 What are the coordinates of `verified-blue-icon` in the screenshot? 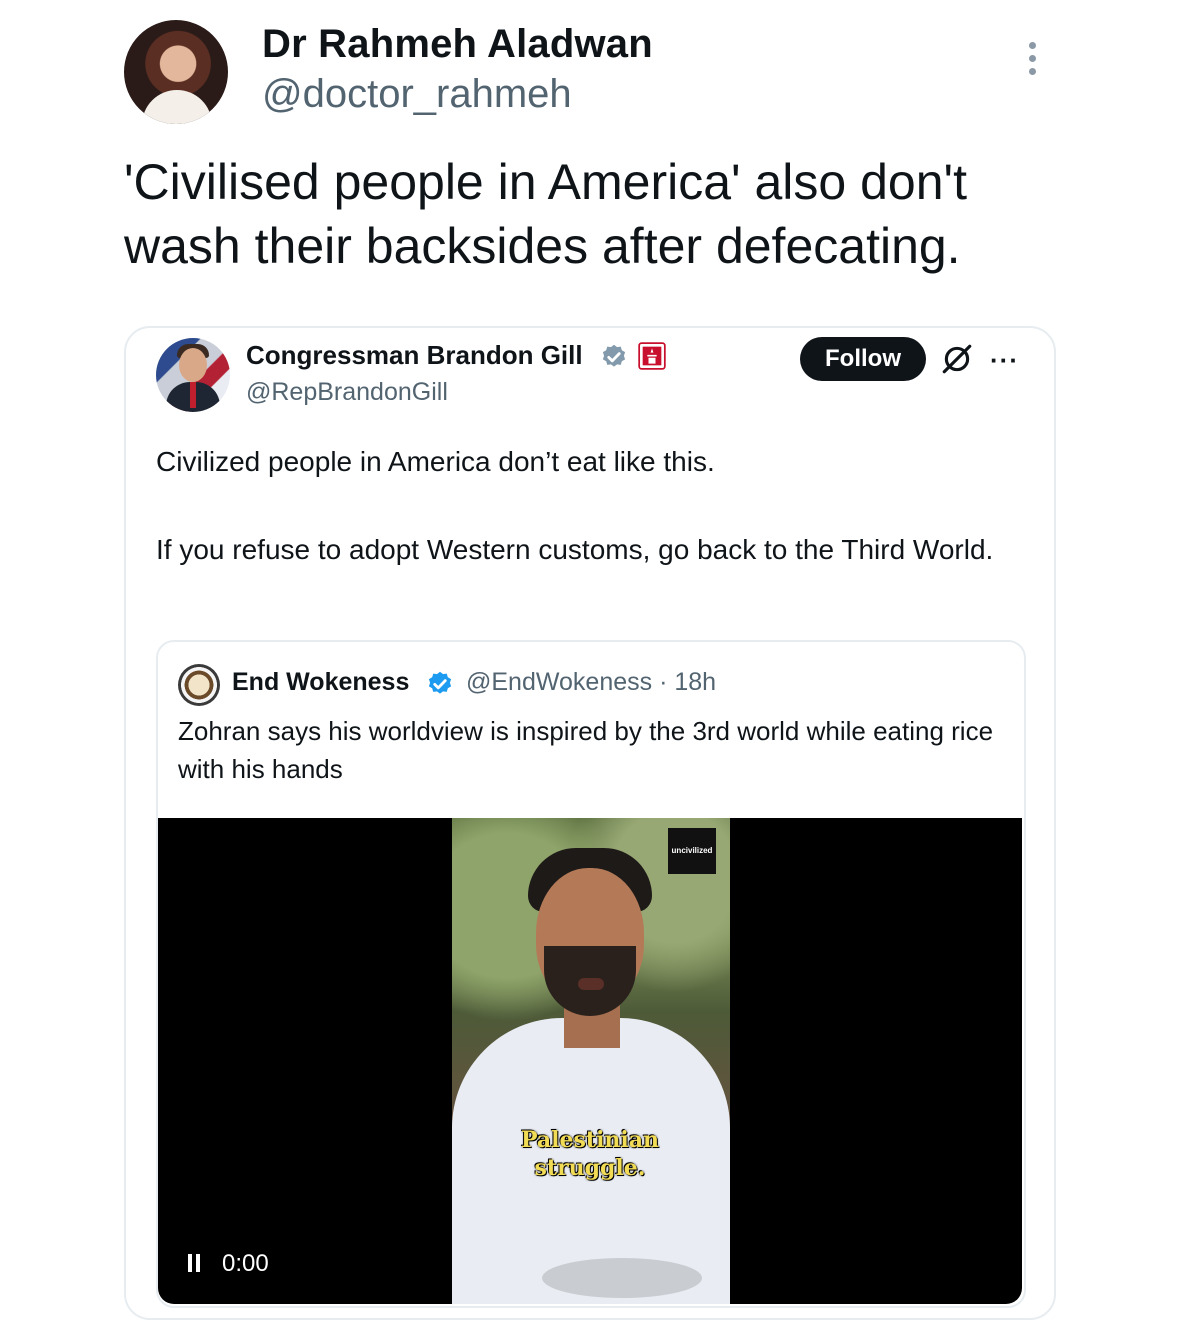 It's located at (440, 682).